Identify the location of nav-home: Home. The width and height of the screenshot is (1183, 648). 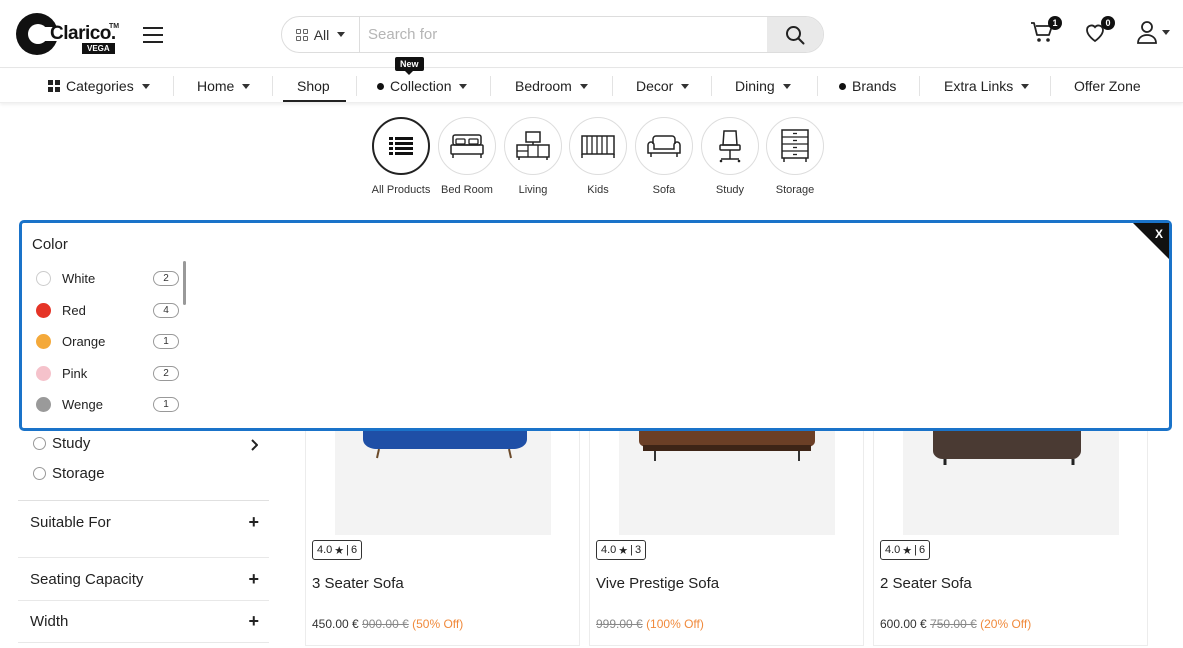
(224, 86).